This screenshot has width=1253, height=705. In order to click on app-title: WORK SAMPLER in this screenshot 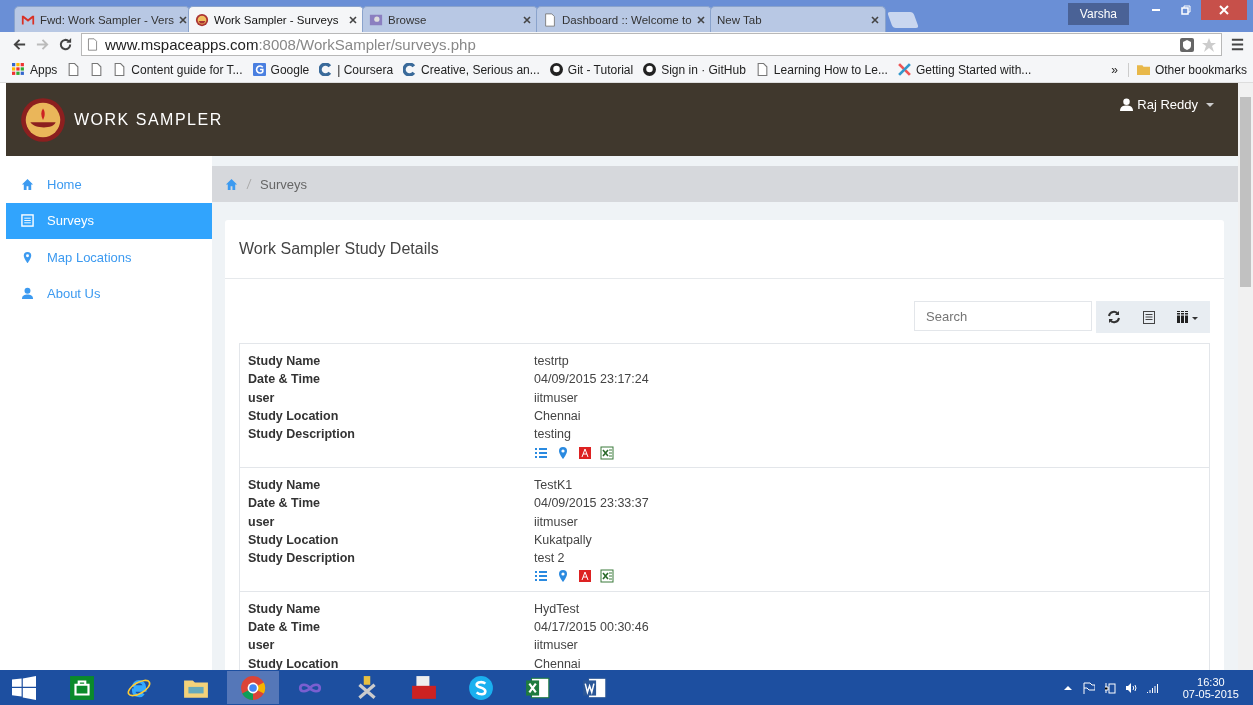, I will do `click(148, 119)`.